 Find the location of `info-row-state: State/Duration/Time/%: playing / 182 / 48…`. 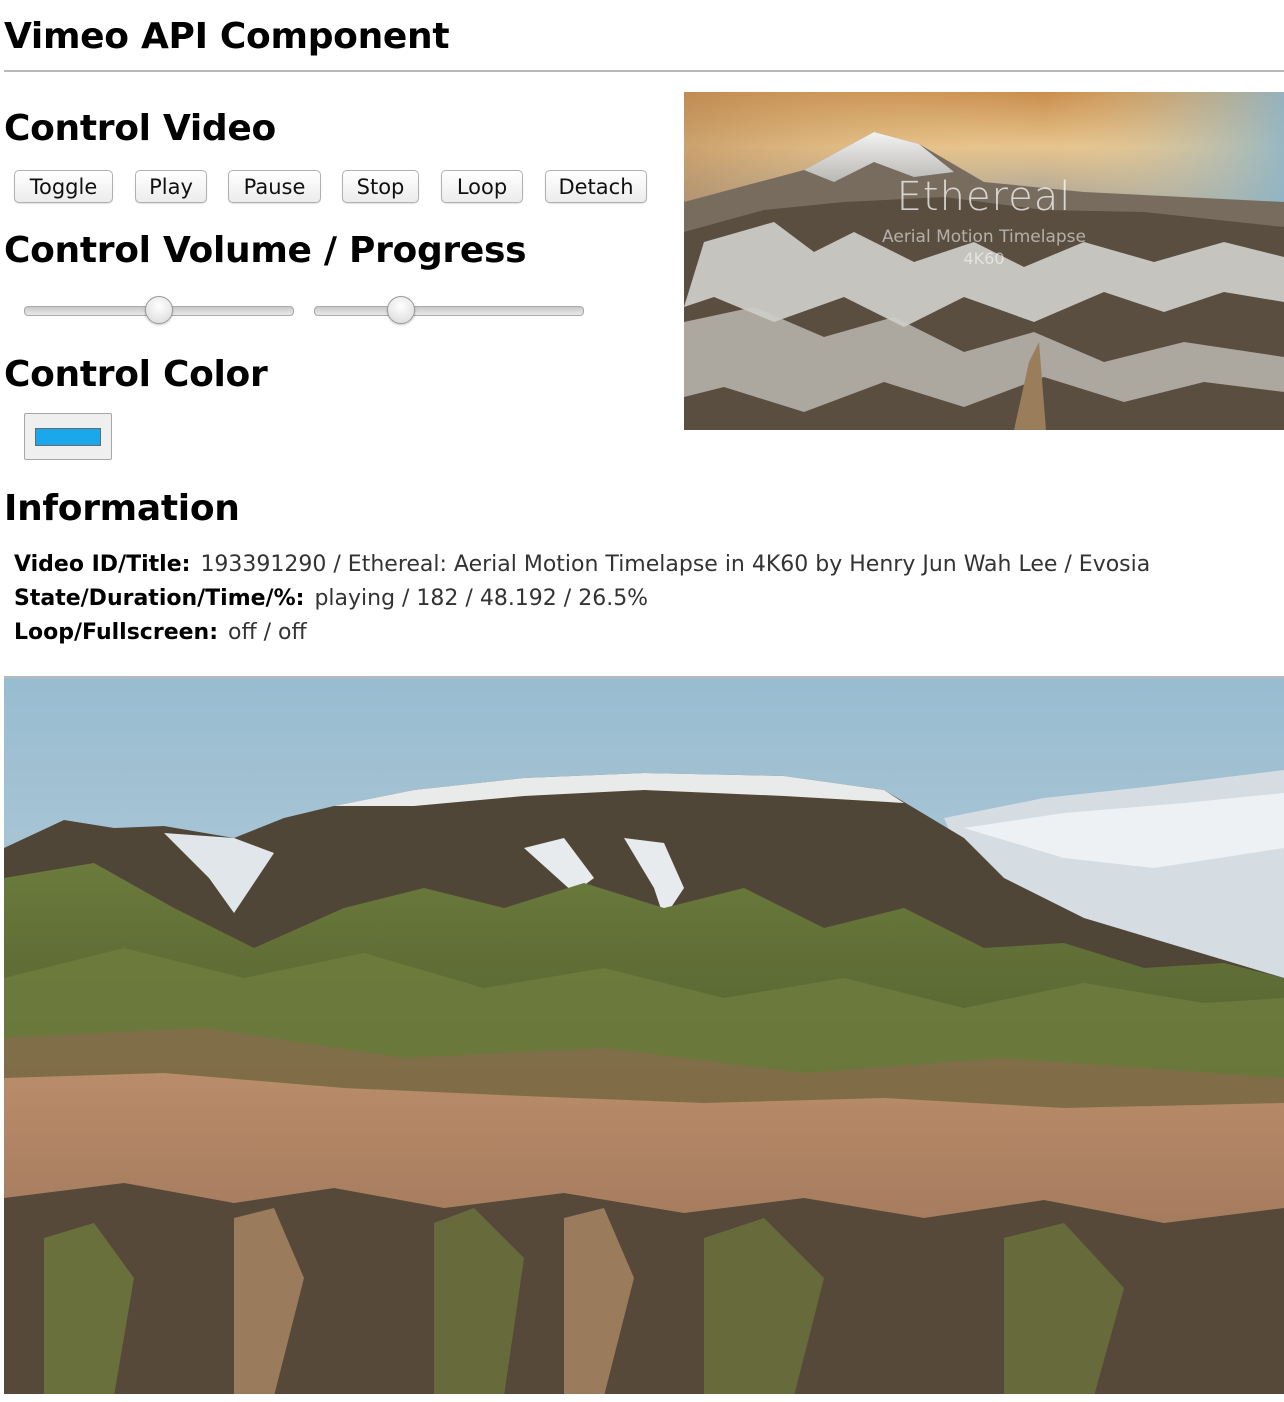

info-row-state: State/Duration/Time/%: playing / 182 / 48… is located at coordinates (644, 599).